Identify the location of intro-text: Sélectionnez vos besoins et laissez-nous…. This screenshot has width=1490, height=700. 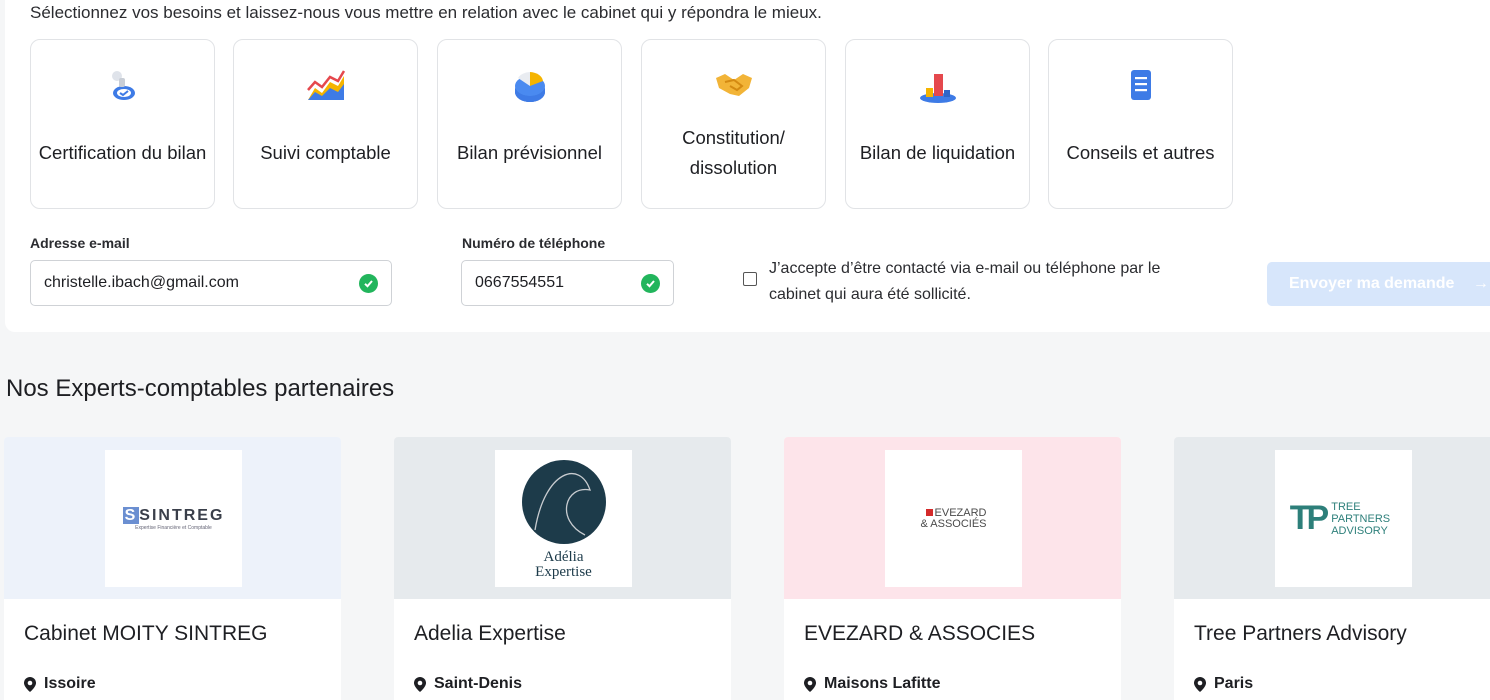
(426, 12).